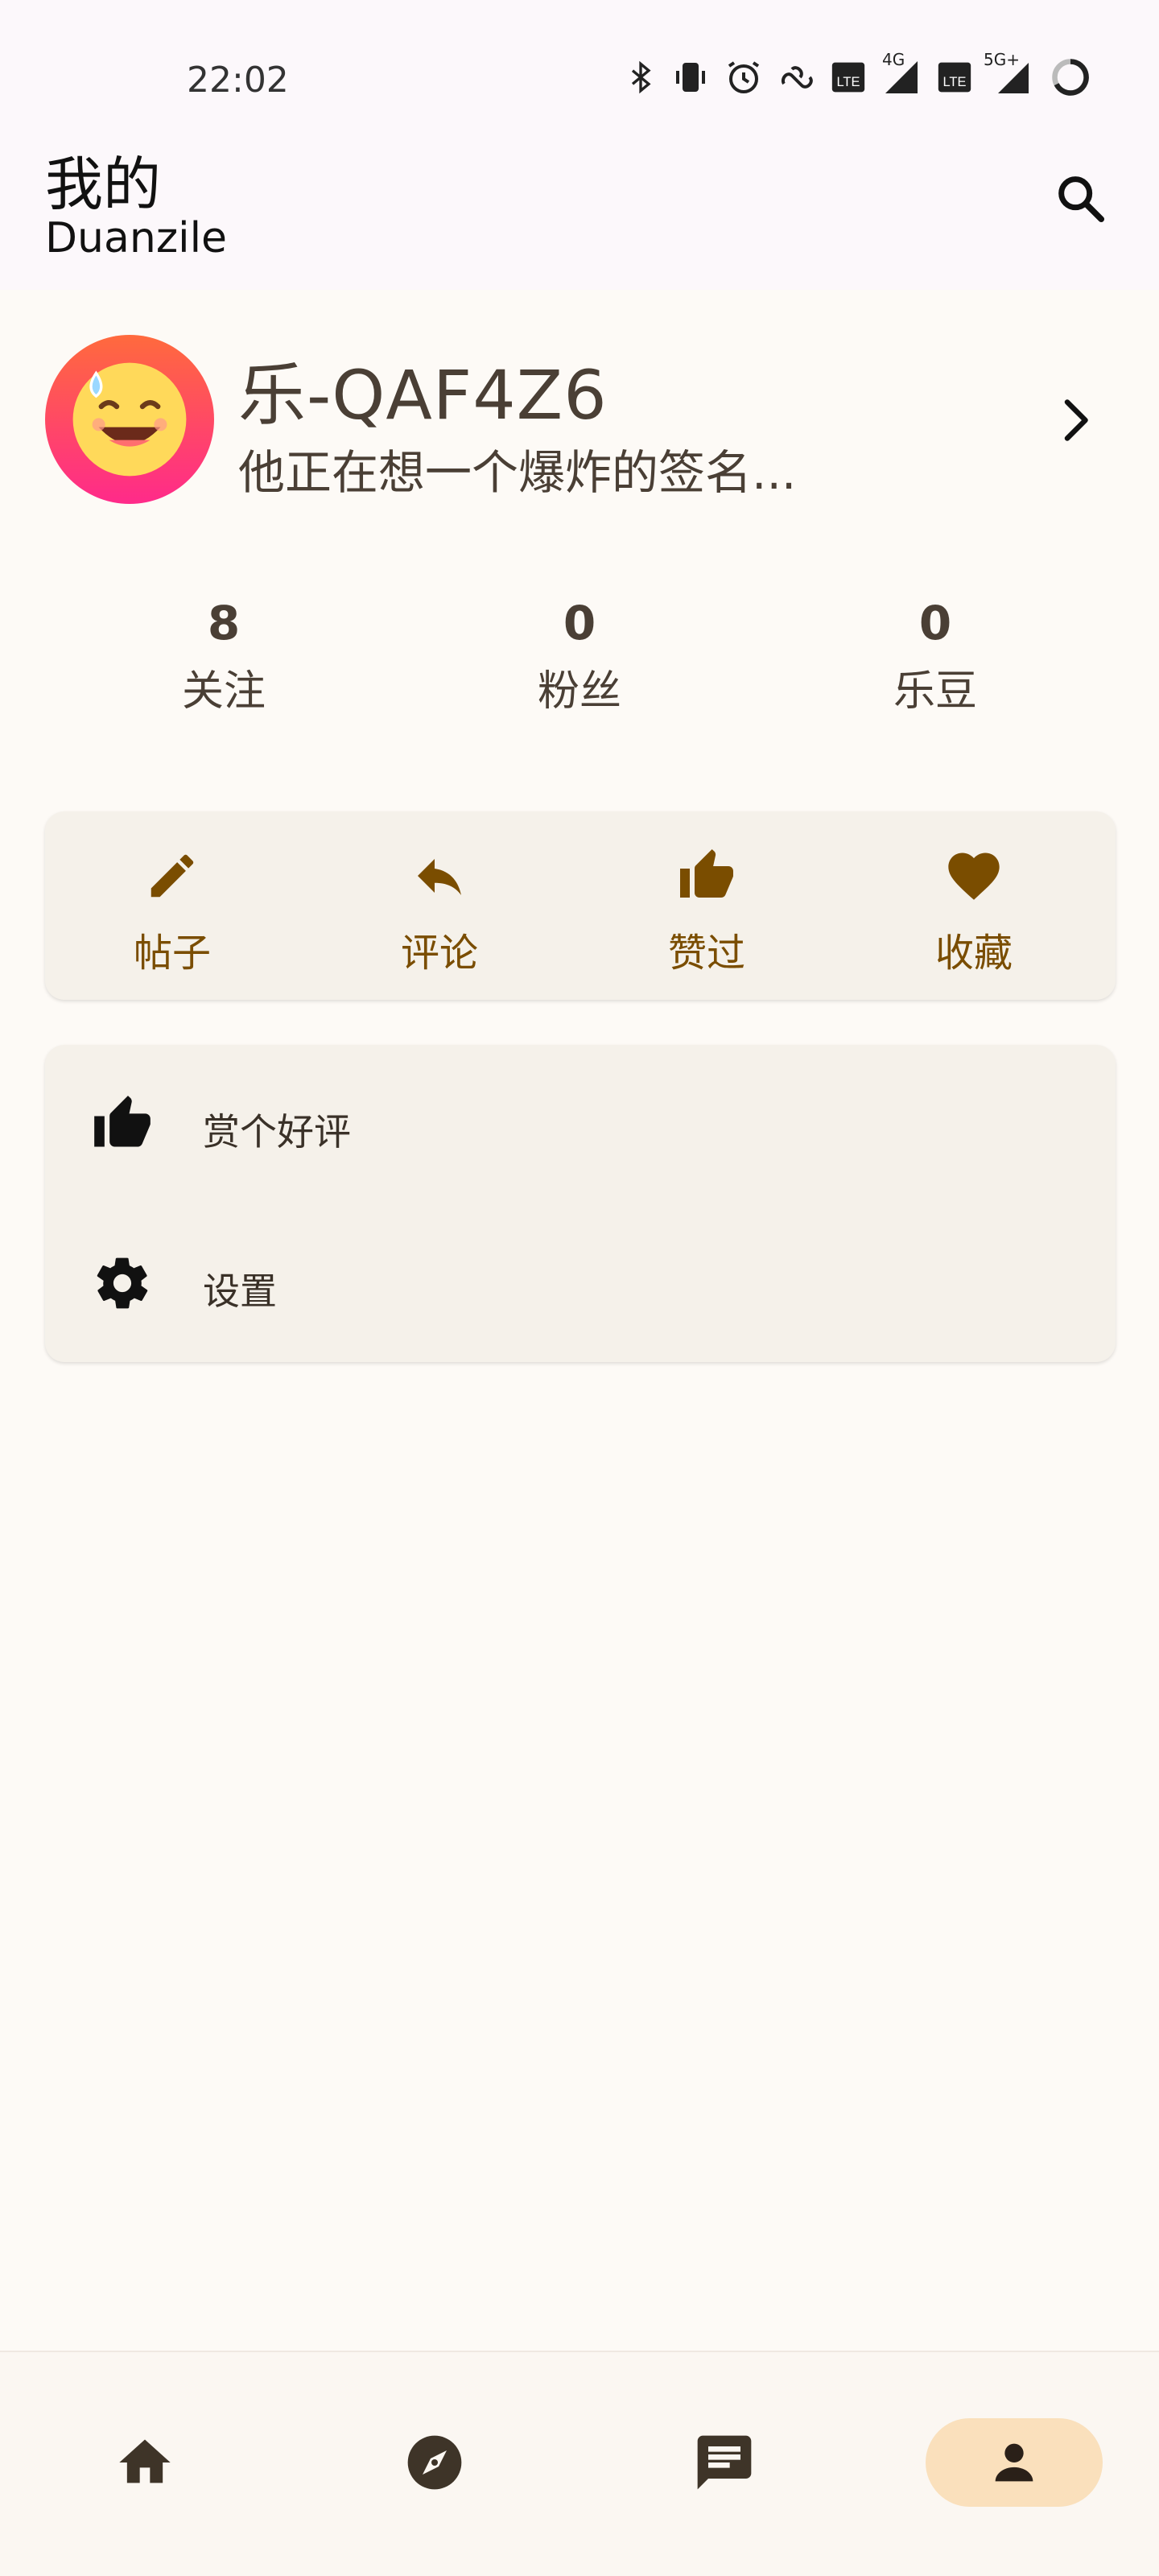 This screenshot has height=2576, width=1159. I want to click on app-bar: 我的 Duanzile, so click(579, 209).